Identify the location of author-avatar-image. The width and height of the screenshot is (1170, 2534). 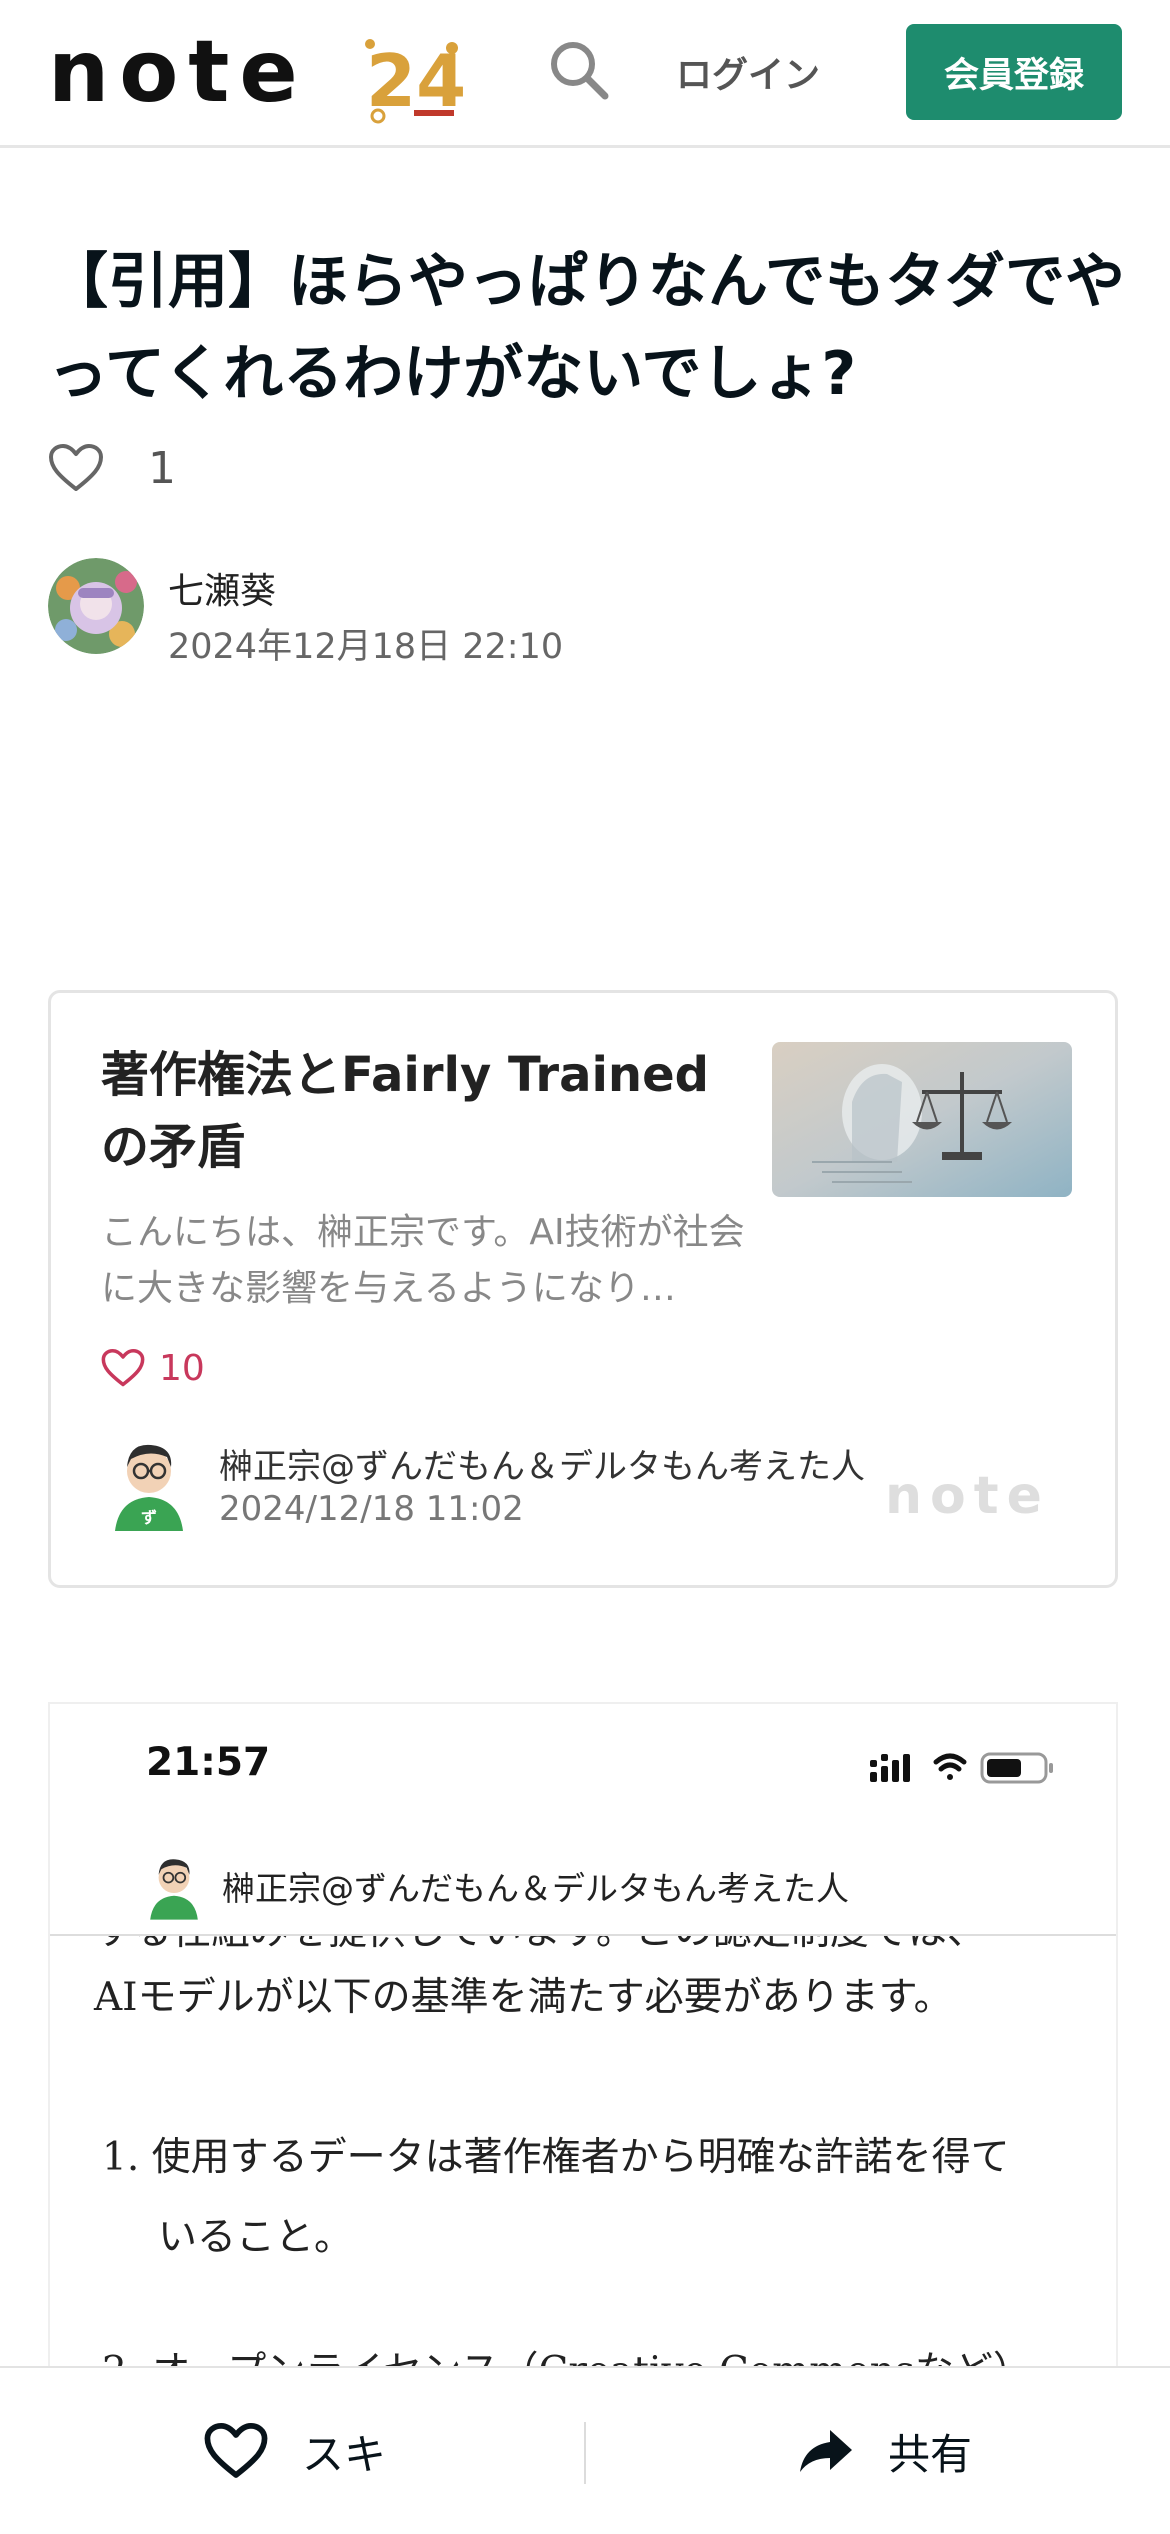
(96, 606).